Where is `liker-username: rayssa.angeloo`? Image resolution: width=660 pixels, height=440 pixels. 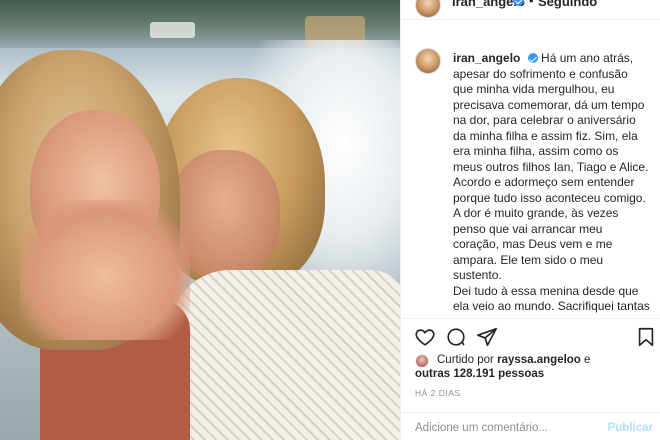
liker-username: rayssa.angeloo is located at coordinates (539, 360).